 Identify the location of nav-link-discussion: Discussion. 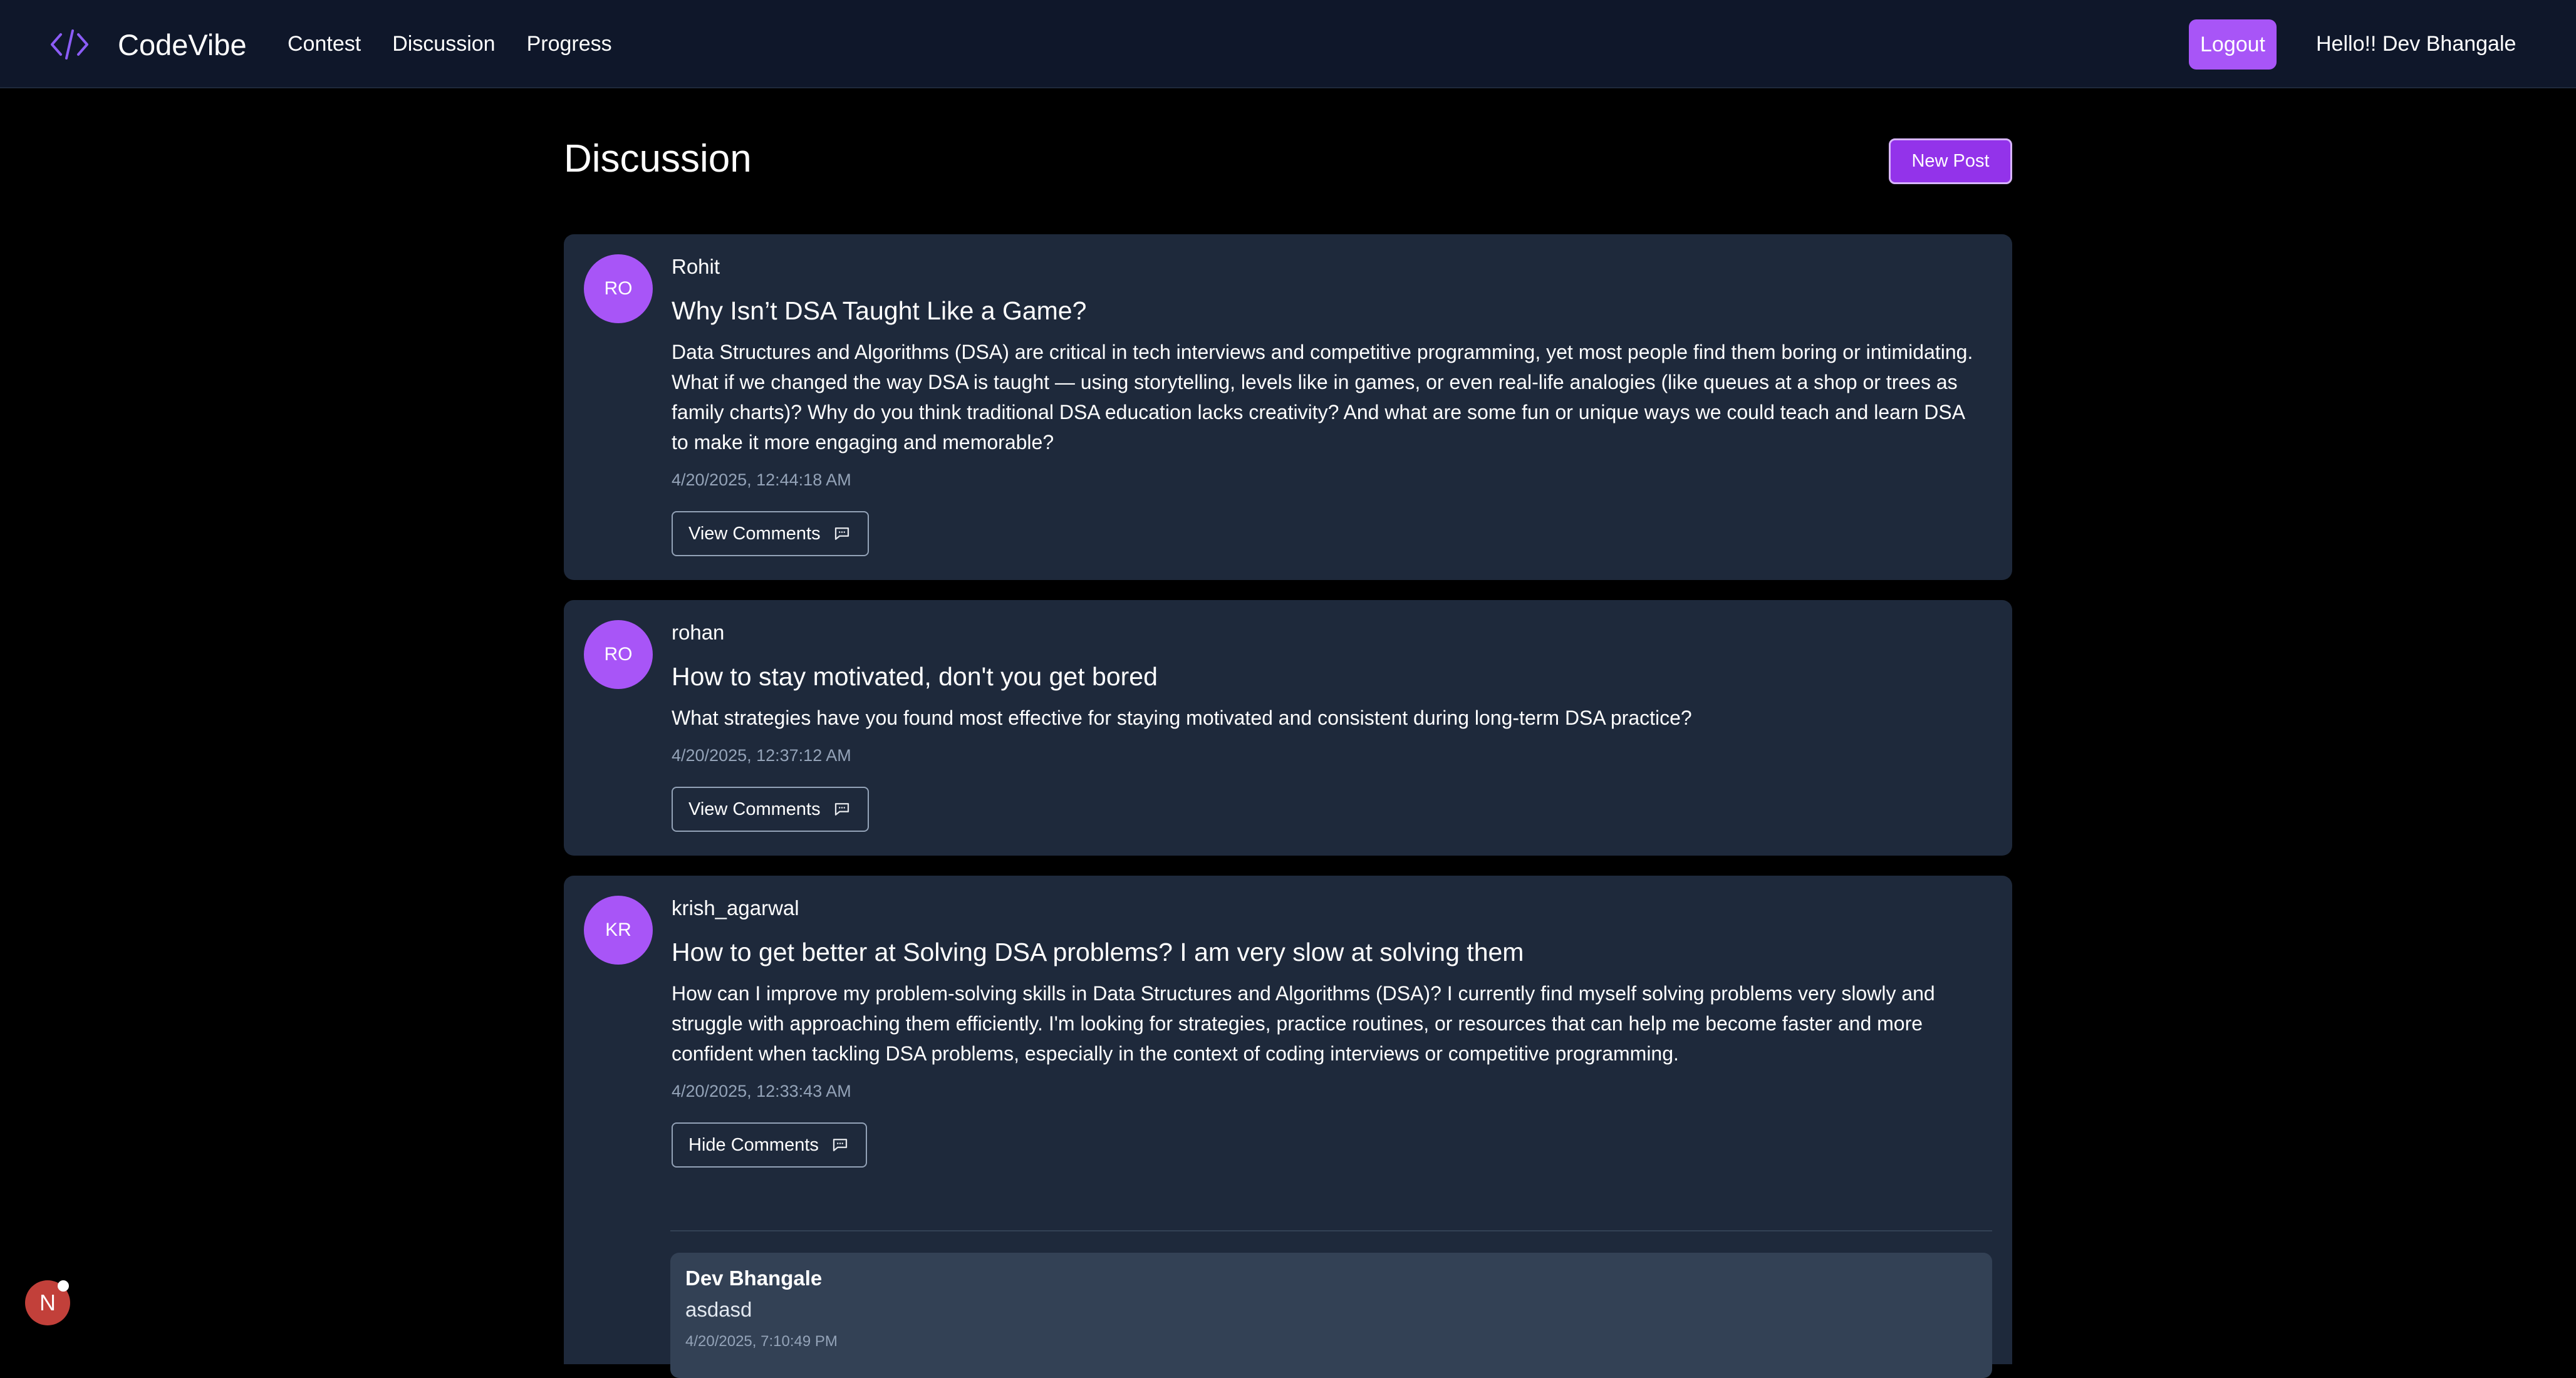
(443, 44).